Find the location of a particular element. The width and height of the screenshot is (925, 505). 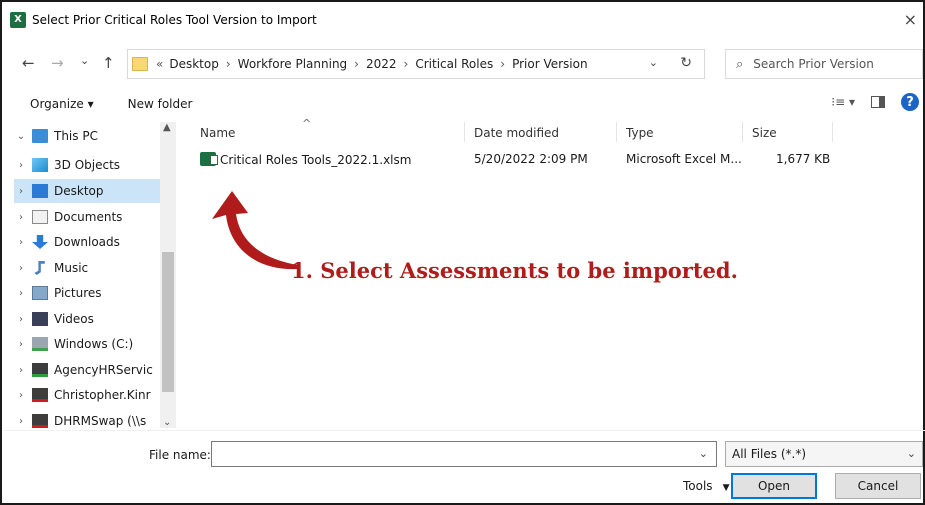

sidebar-item-windows-c: › Windows (C:) is located at coordinates (89, 344).